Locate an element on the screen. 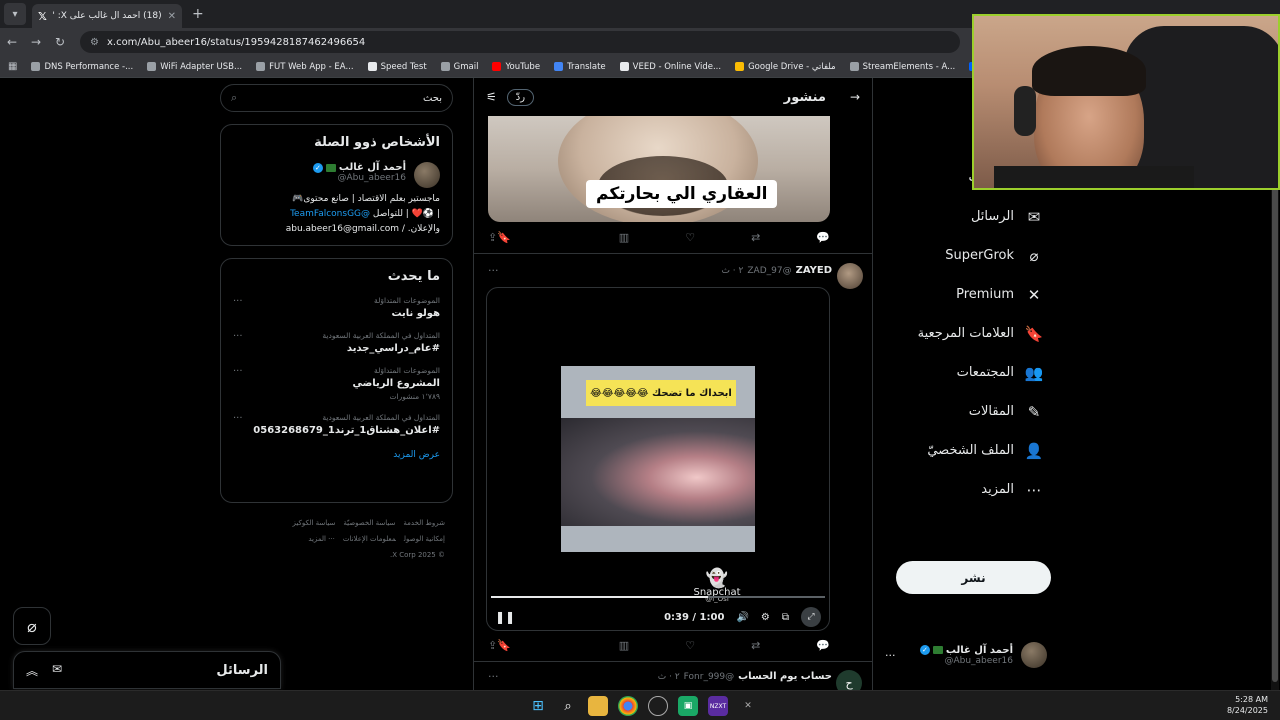  bookmark-item: Gmail is located at coordinates (459, 67).